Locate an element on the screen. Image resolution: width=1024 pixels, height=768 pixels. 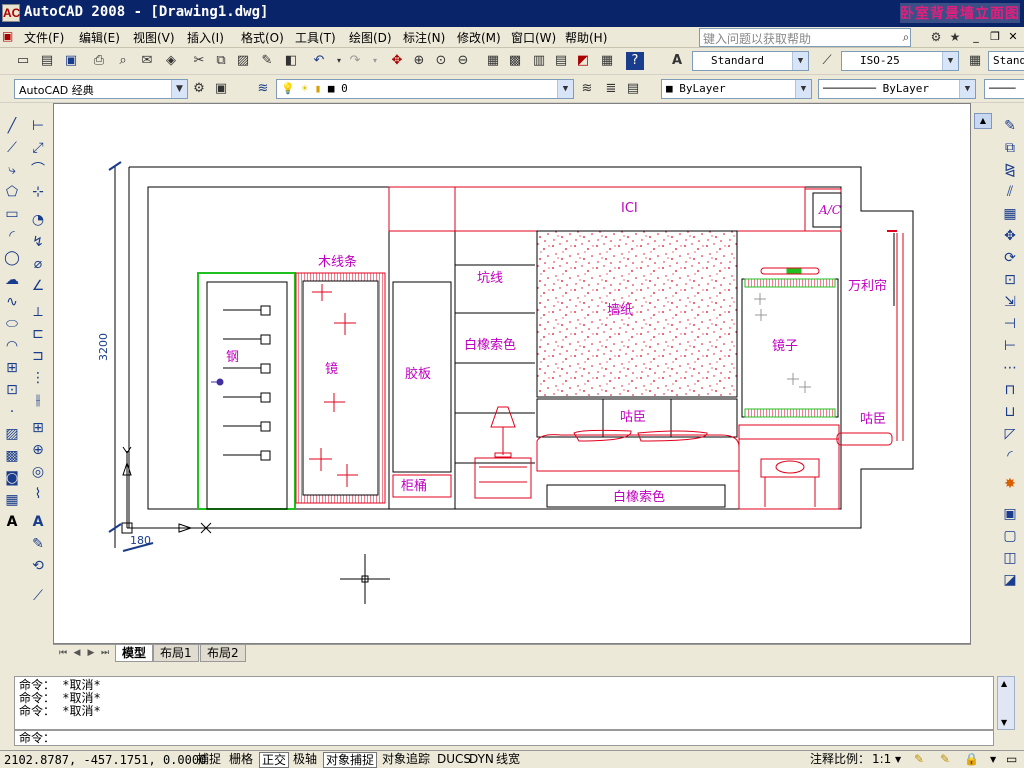
close-icon: ✕ is located at coordinates (1013, 37).